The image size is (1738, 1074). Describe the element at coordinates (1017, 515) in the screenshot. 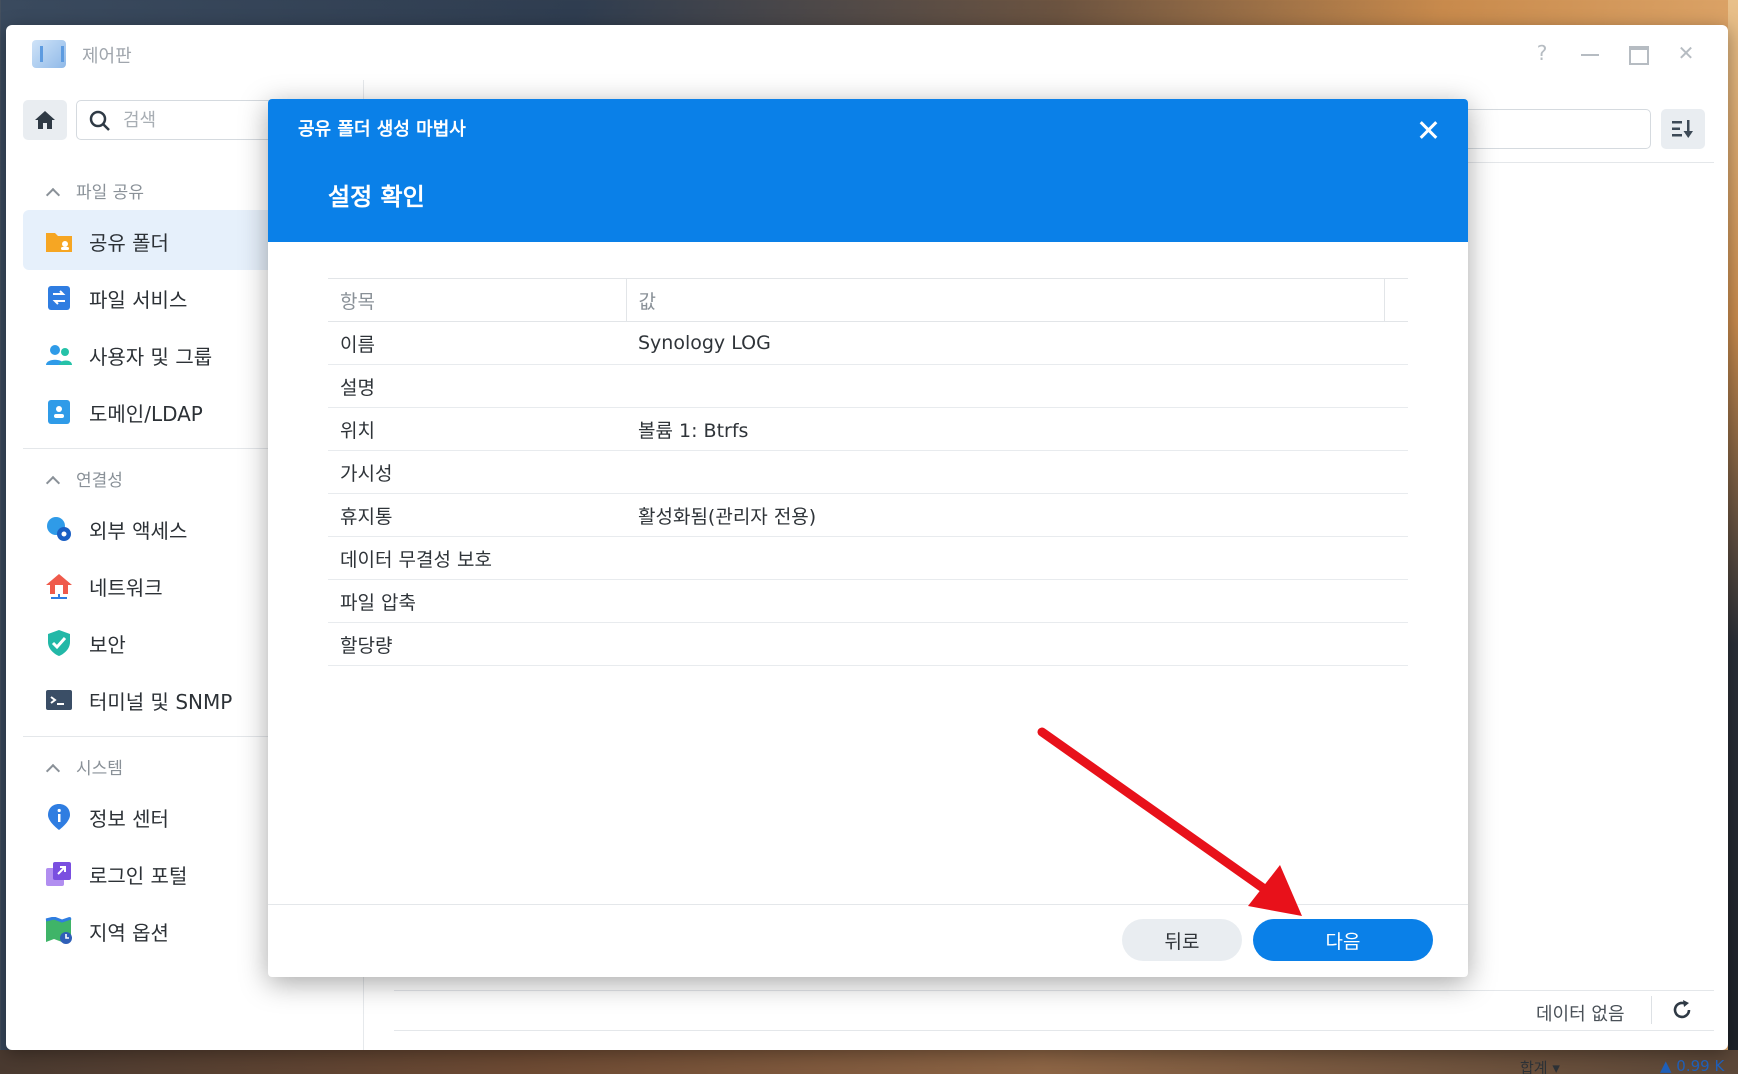

I see `row-value: 활성화됨(관리자 전용)` at that location.